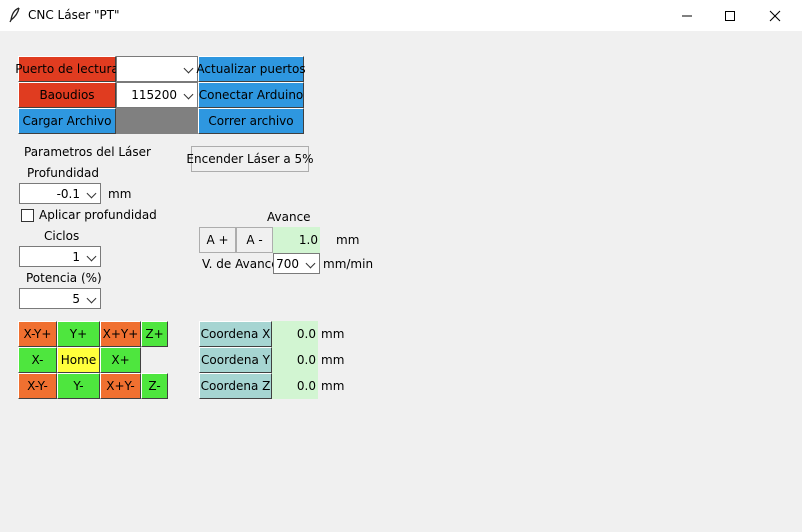 This screenshot has width=802, height=532. Describe the element at coordinates (251, 121) in the screenshot. I see `run-file-button: Correr archivo` at that location.